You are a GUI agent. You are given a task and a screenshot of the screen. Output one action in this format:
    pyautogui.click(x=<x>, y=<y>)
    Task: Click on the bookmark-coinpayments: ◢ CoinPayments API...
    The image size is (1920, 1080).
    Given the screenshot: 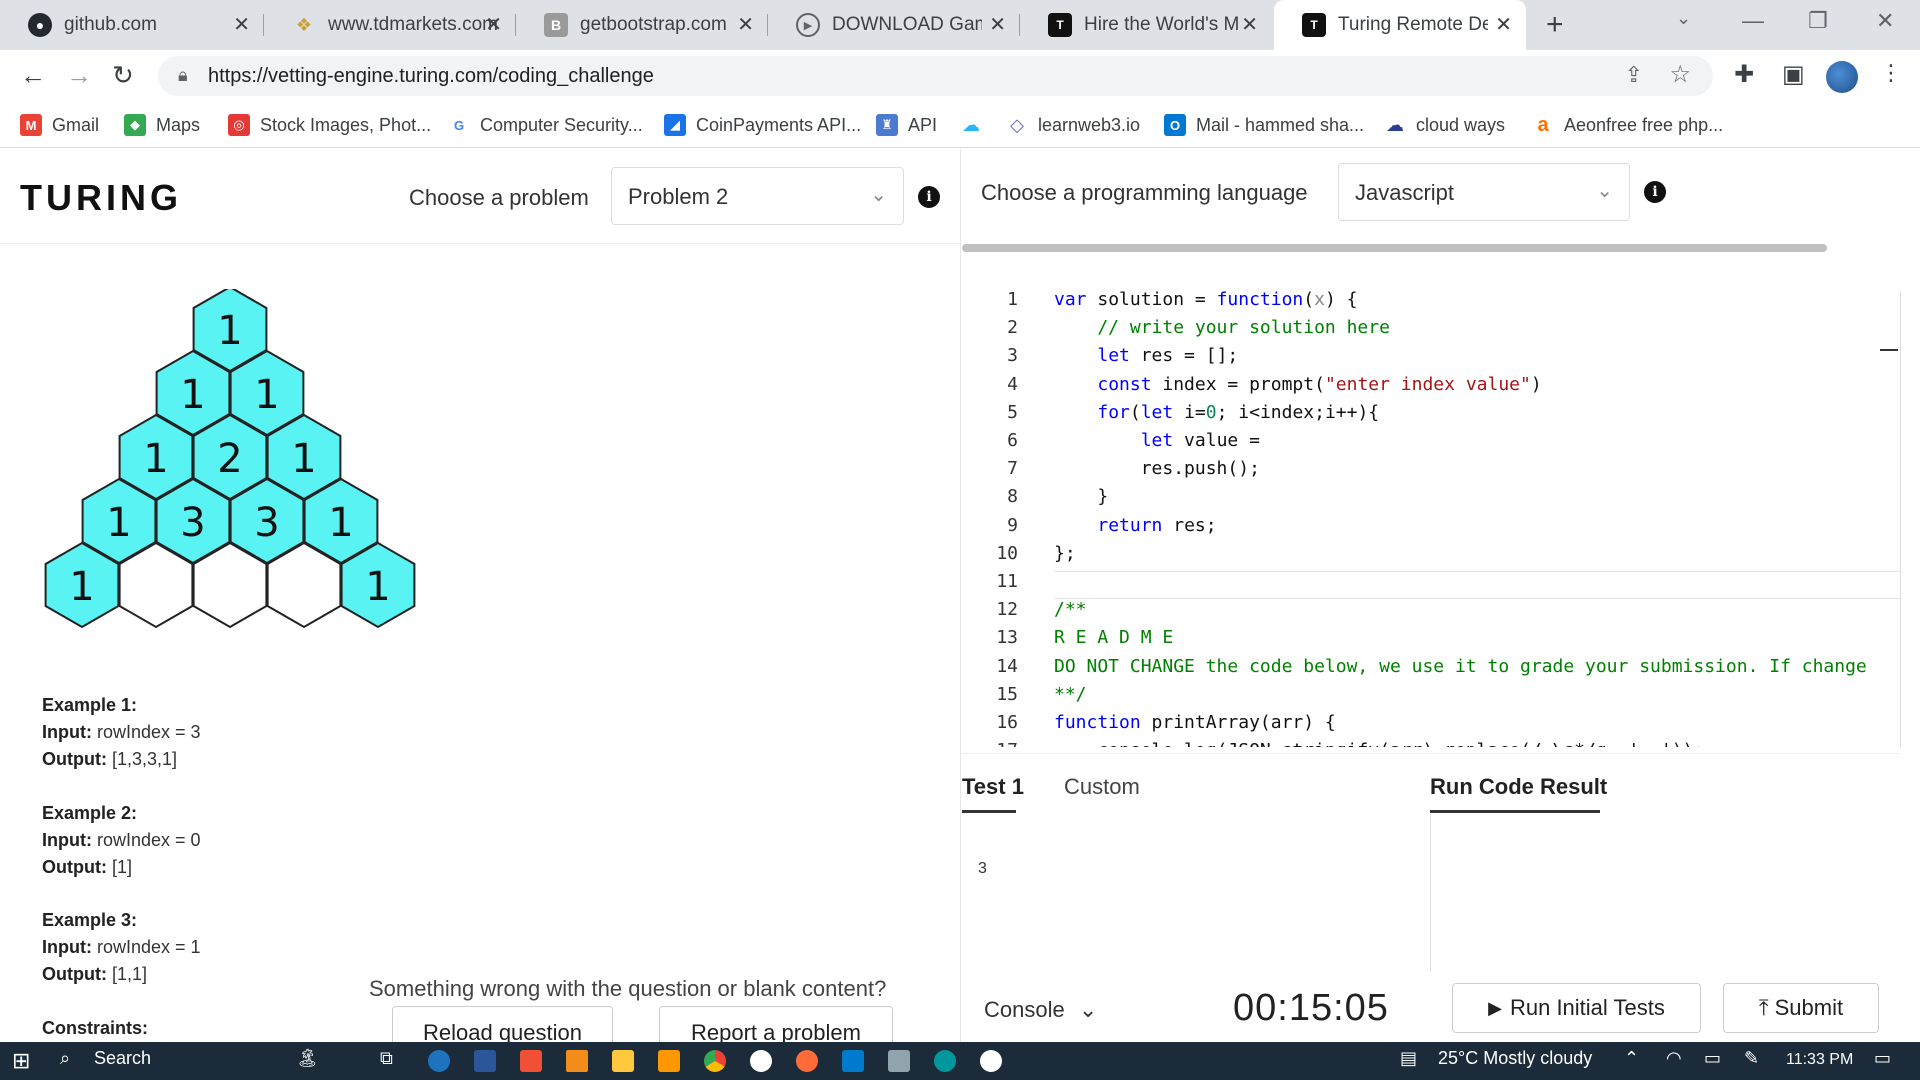 What is the action you would take?
    pyautogui.click(x=762, y=125)
    